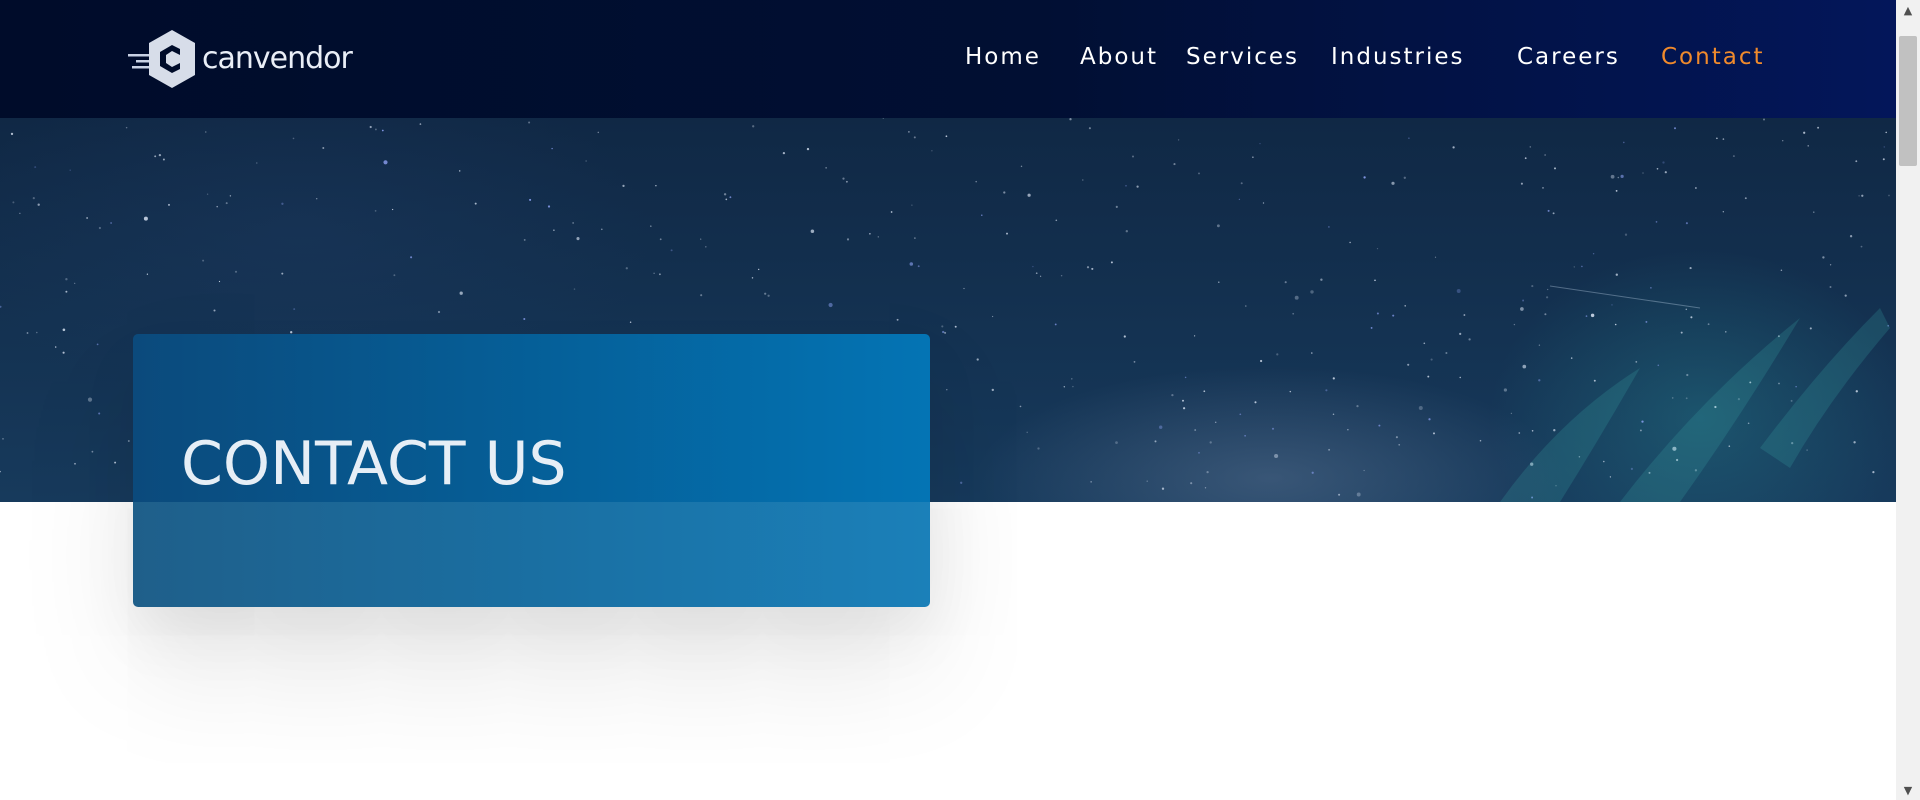 This screenshot has height=800, width=1920. I want to click on nav-services: Services, so click(1242, 57).